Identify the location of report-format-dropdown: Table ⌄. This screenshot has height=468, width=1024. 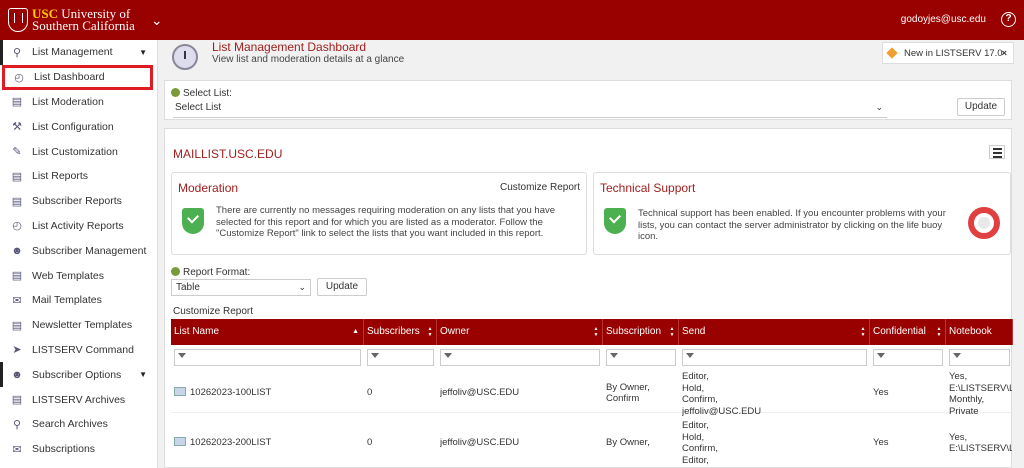
(241, 287).